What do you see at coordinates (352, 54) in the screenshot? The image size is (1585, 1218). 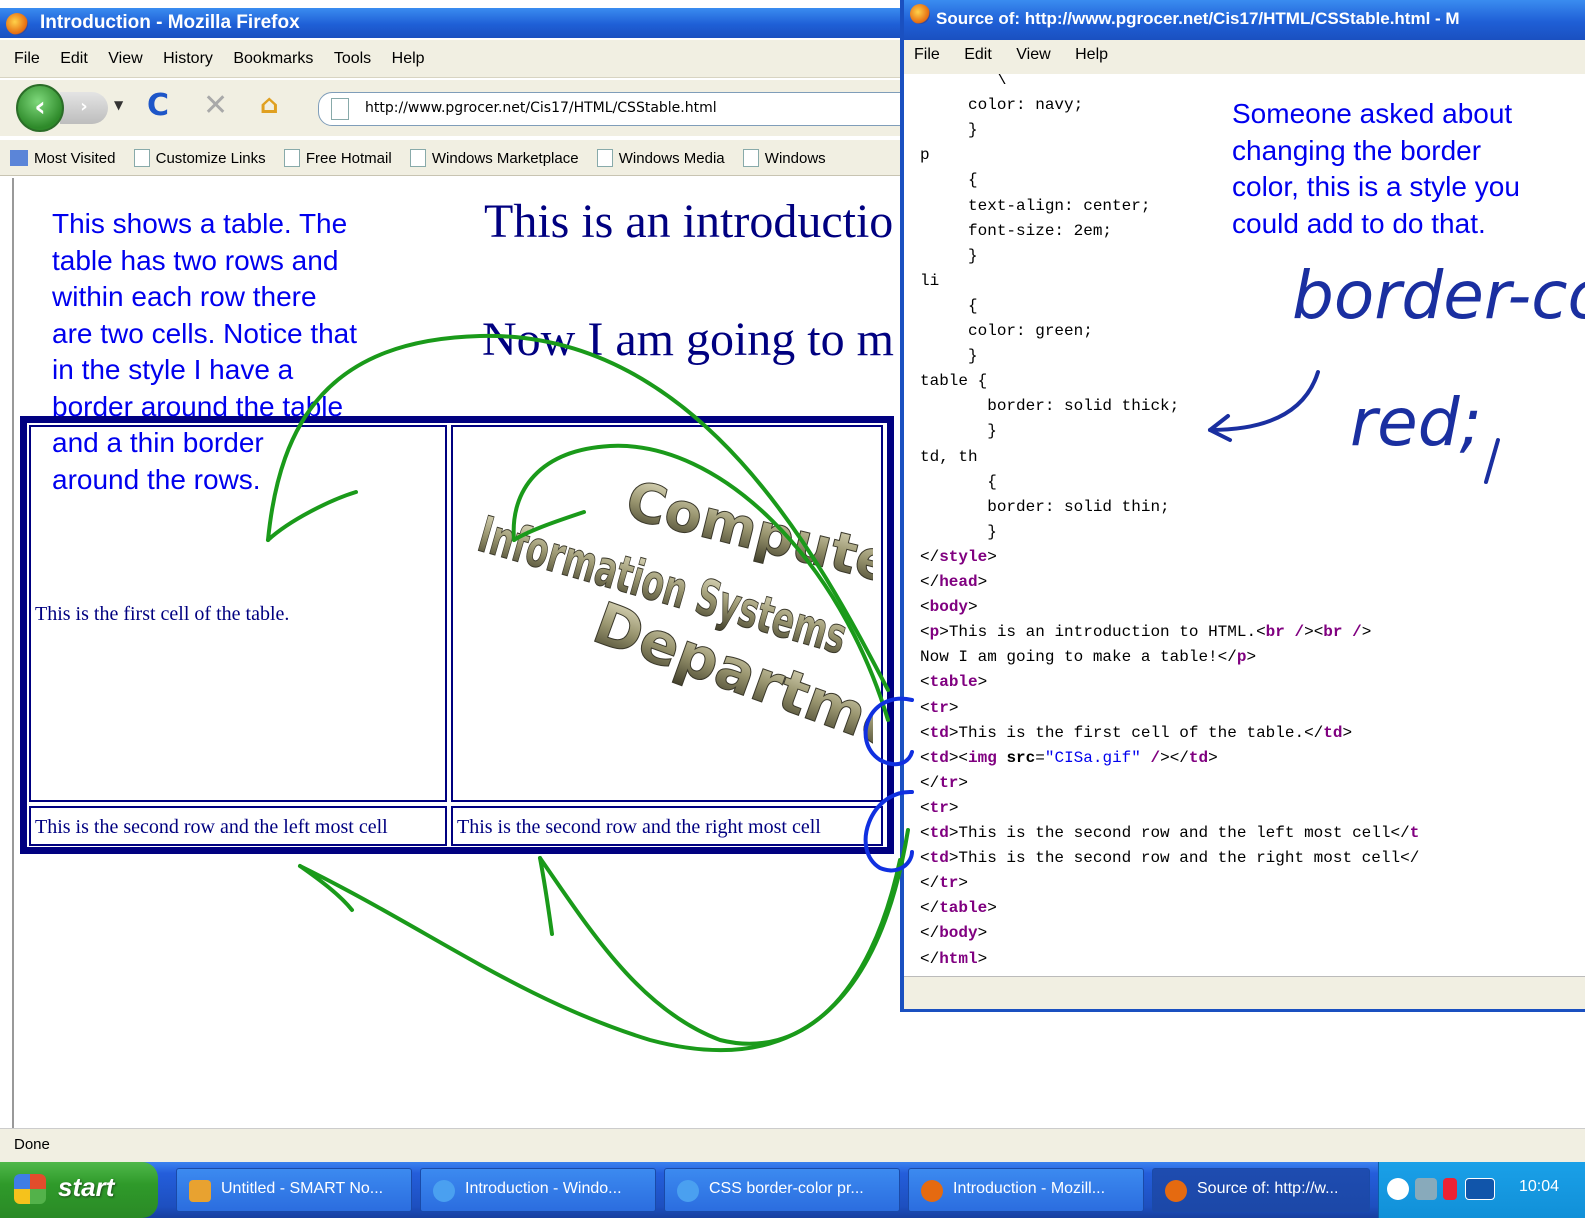 I see `menu-tools: Tools` at bounding box center [352, 54].